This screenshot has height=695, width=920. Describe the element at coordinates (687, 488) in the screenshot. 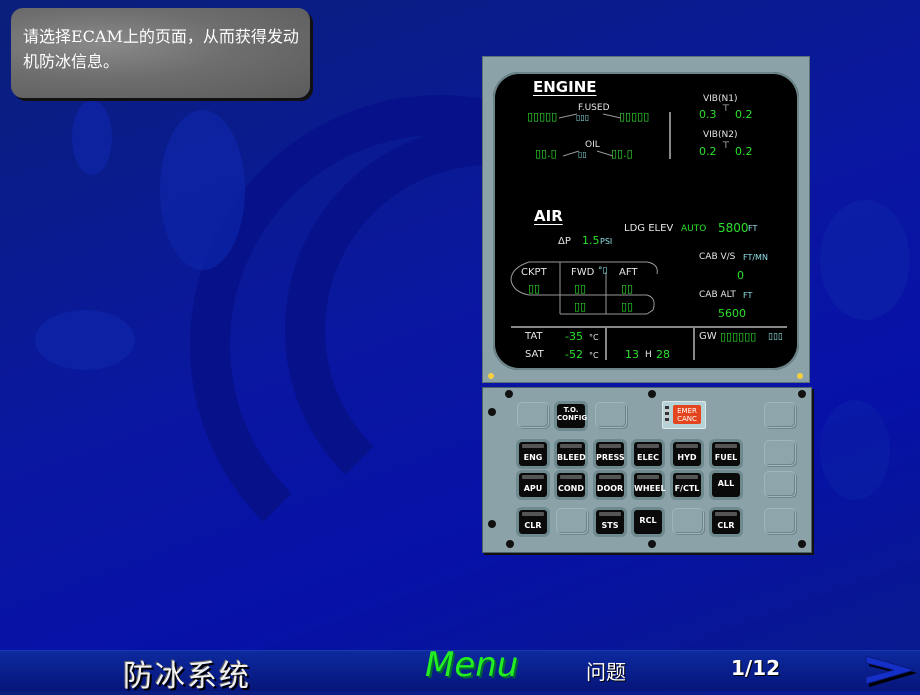

I see `fctl-label: F/CTL` at that location.